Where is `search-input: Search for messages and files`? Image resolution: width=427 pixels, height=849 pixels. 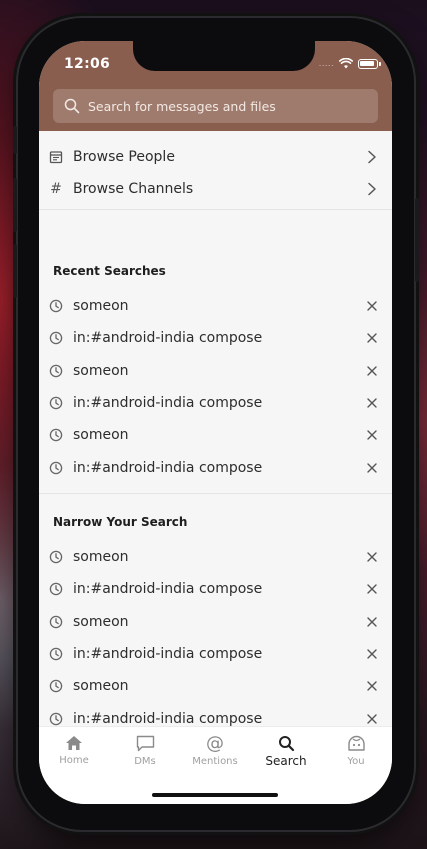
search-input: Search for messages and files is located at coordinates (215, 106).